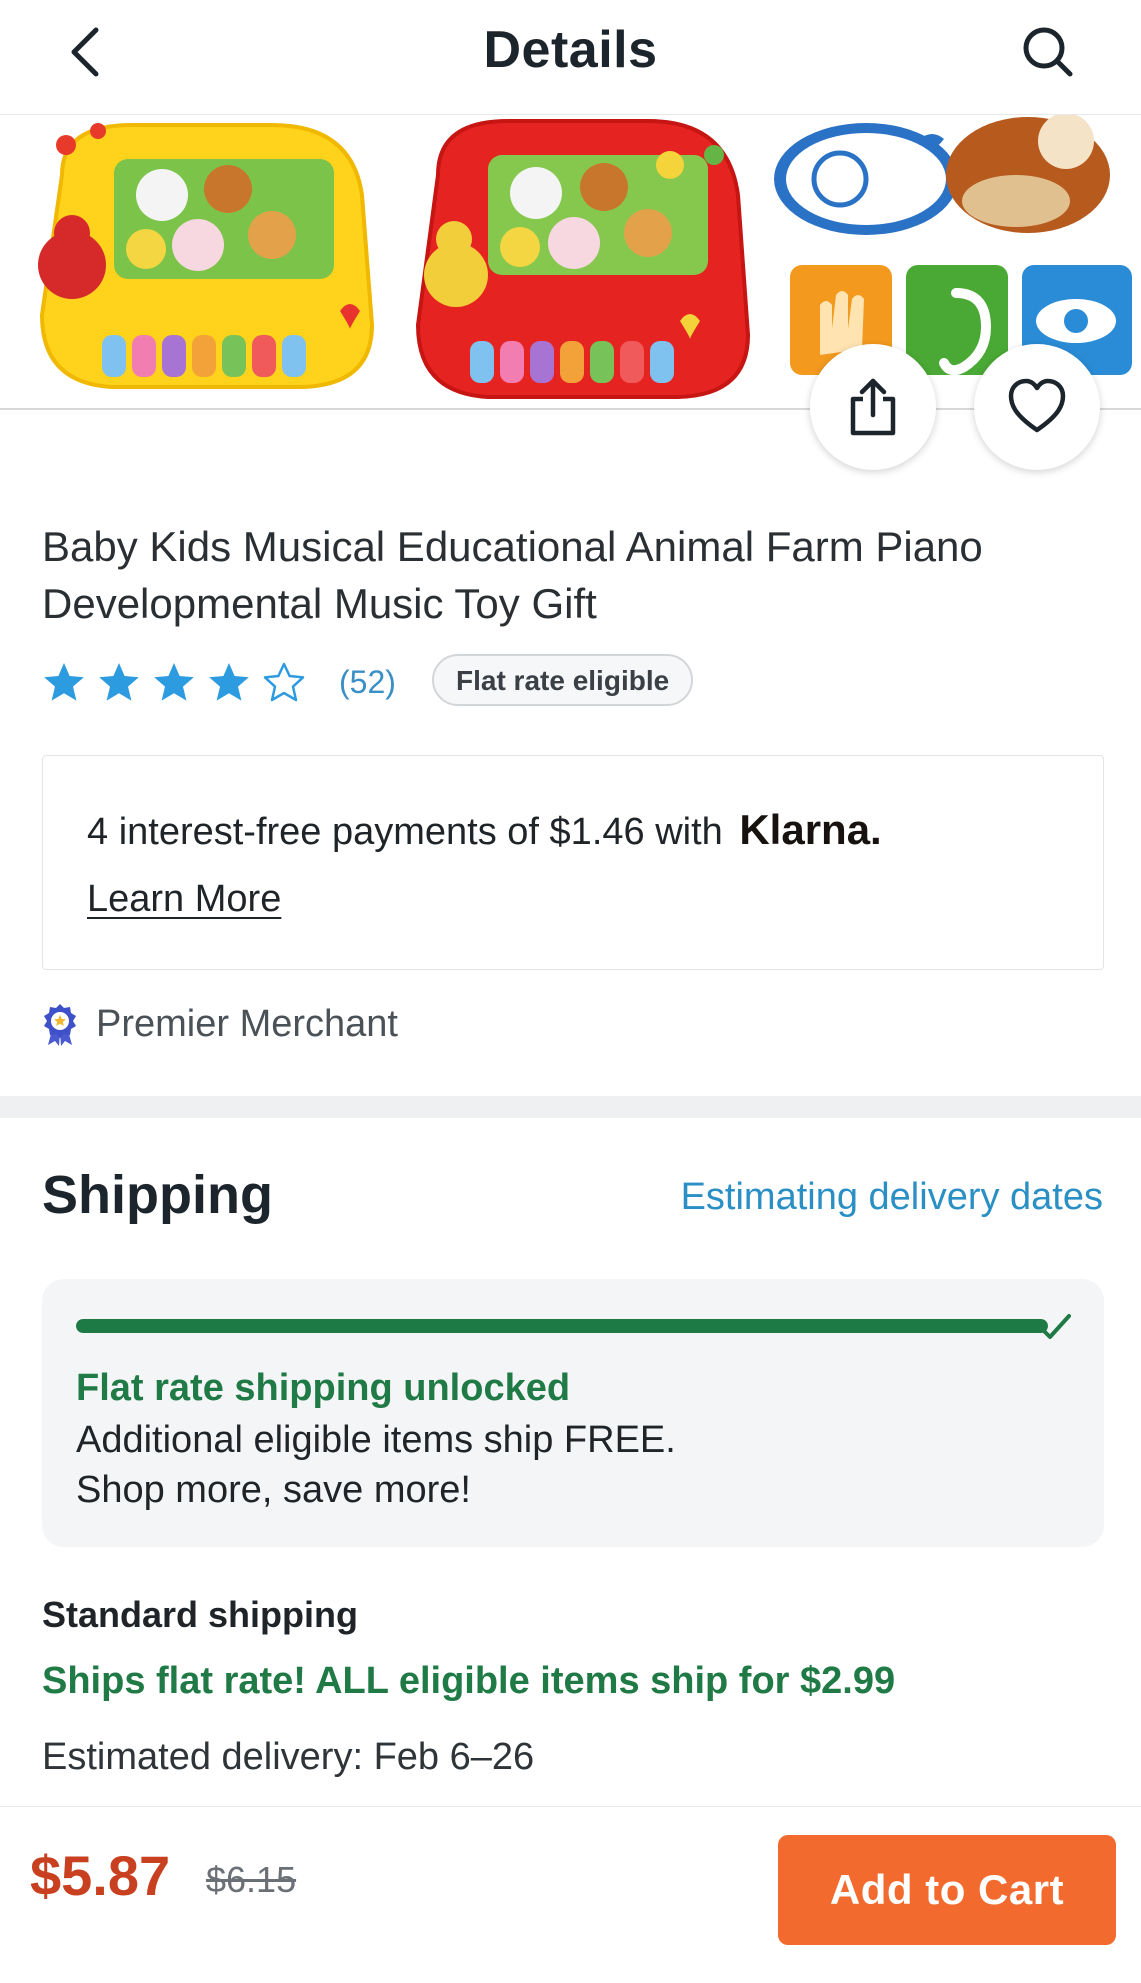 This screenshot has width=1141, height=1983. I want to click on estimating-delivery-link: Estimating delivery dates, so click(892, 1197).